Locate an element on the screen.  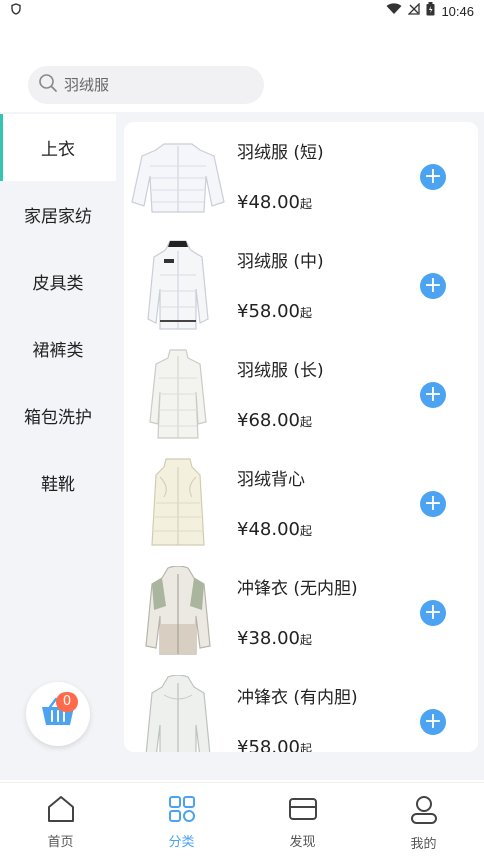
user-icon is located at coordinates (424, 812).